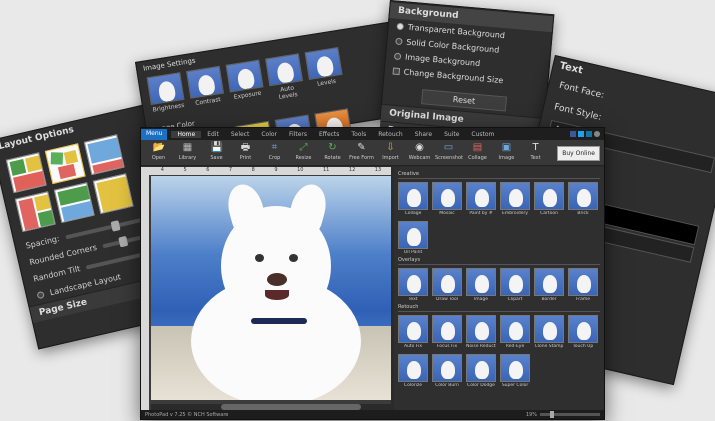  Describe the element at coordinates (158, 151) in the screenshot. I see `toolbar-open-button: 📂 Open` at that location.